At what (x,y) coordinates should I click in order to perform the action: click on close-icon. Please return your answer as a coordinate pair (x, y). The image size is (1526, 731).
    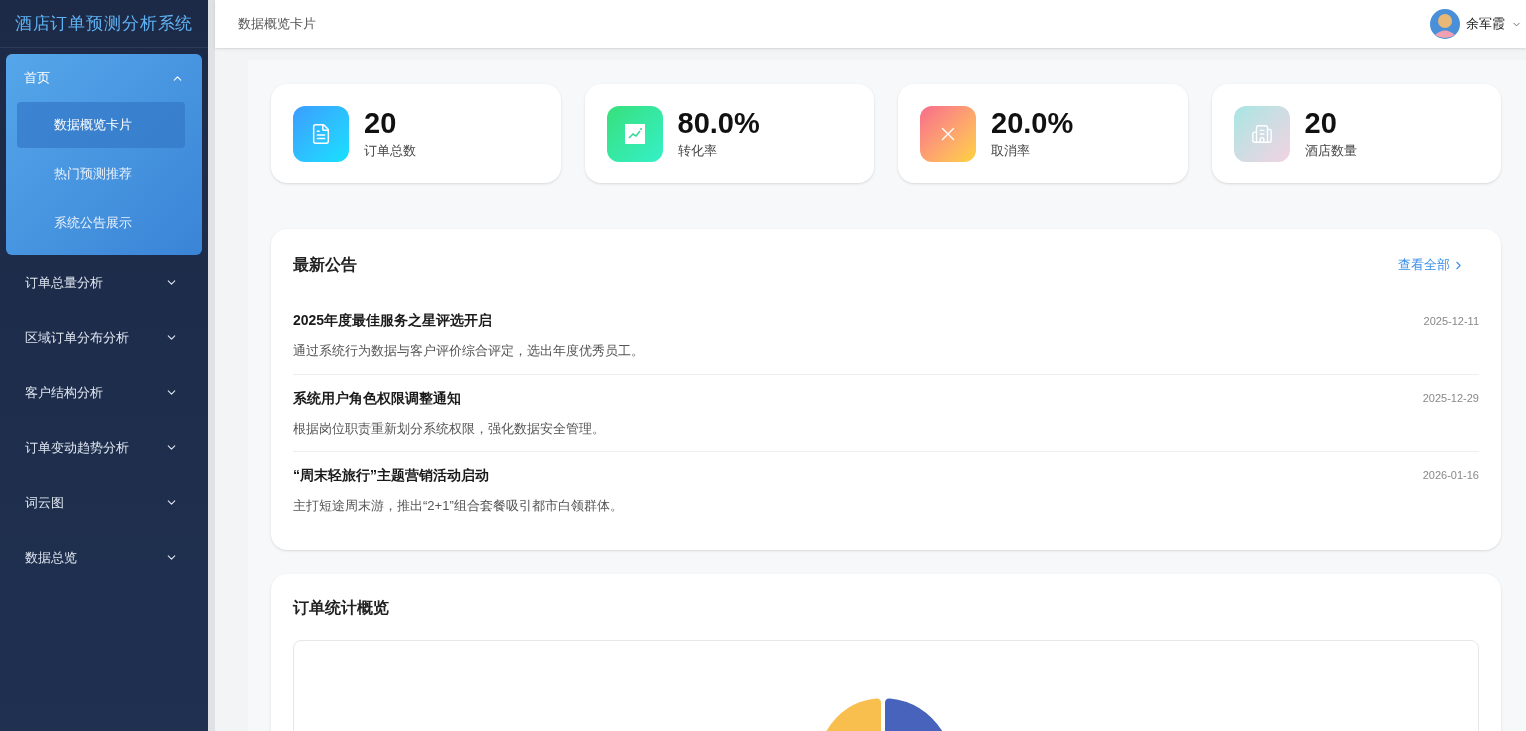
    Looking at the image, I should click on (948, 133).